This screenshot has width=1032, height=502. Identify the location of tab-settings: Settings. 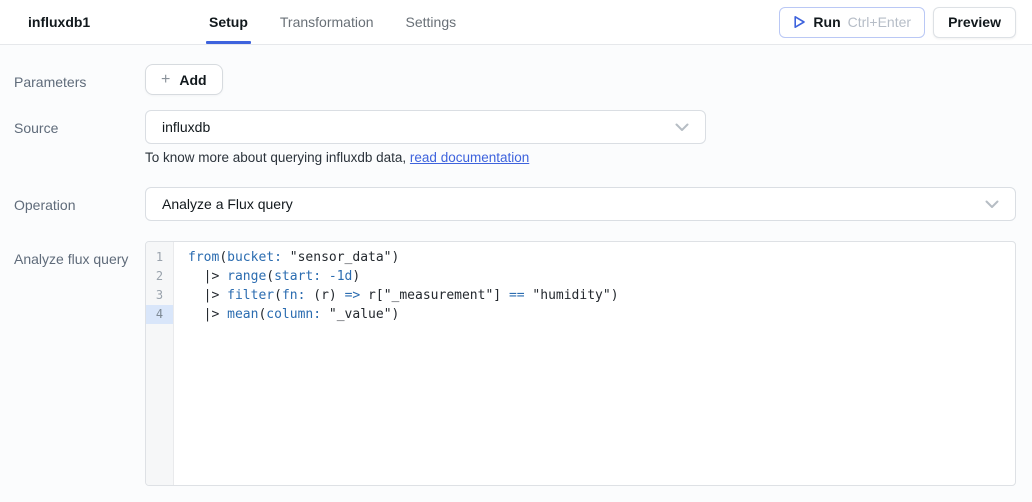
(431, 22).